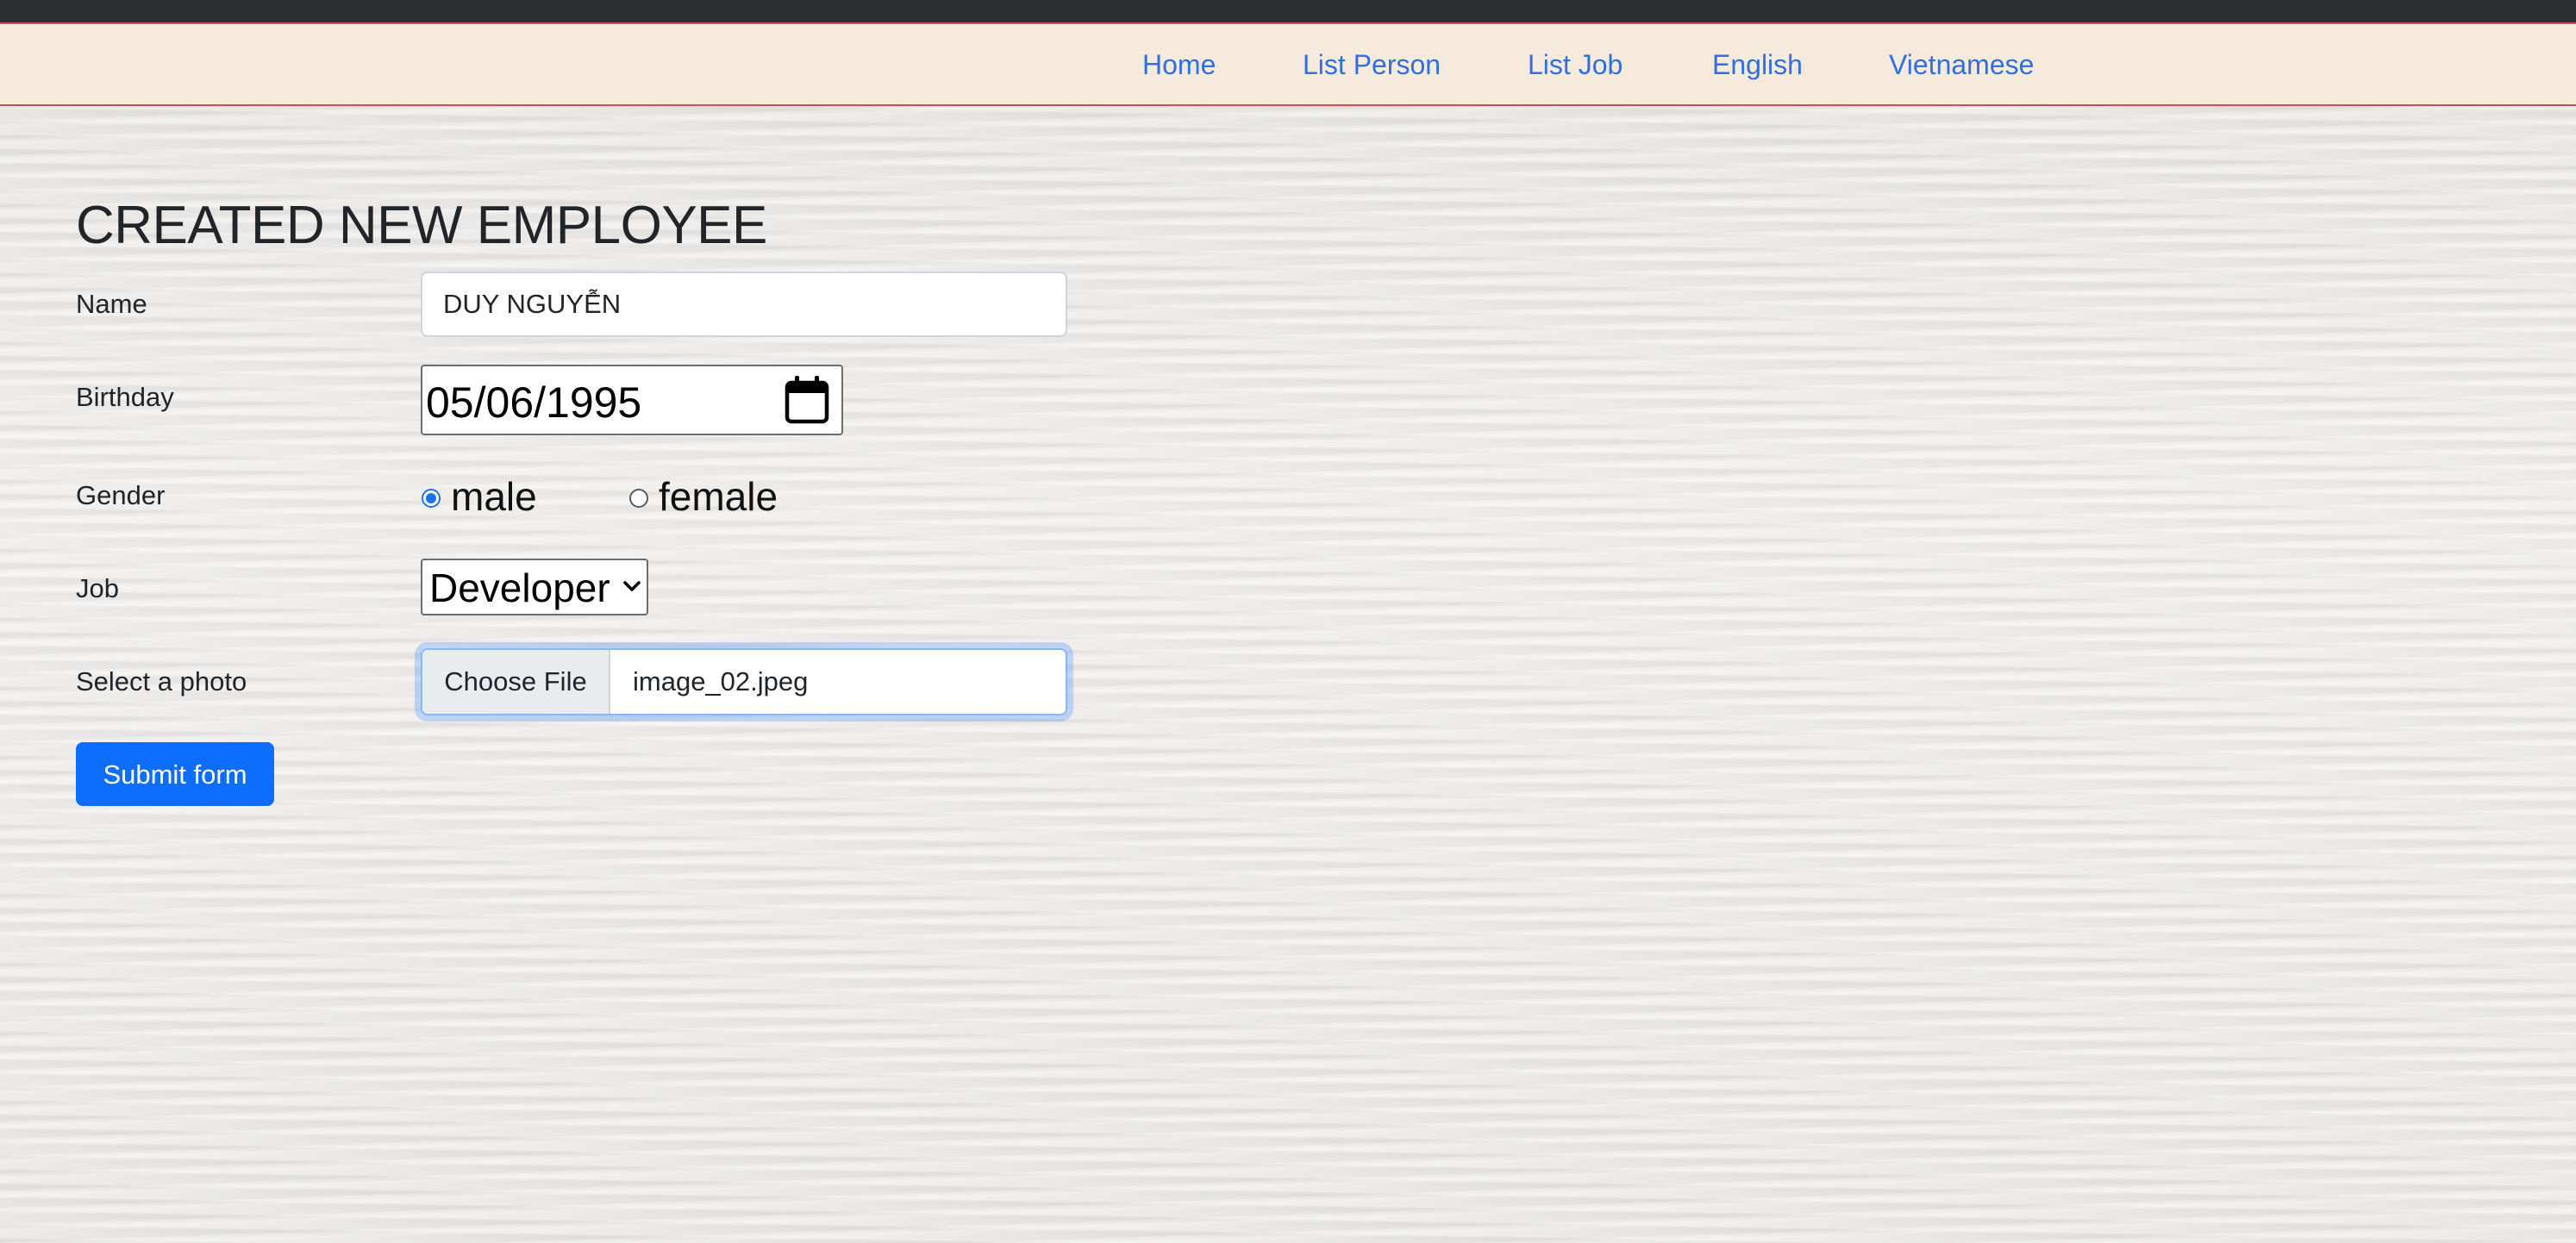 The height and width of the screenshot is (1243, 2576). Describe the element at coordinates (97, 588) in the screenshot. I see `job-label: Job` at that location.